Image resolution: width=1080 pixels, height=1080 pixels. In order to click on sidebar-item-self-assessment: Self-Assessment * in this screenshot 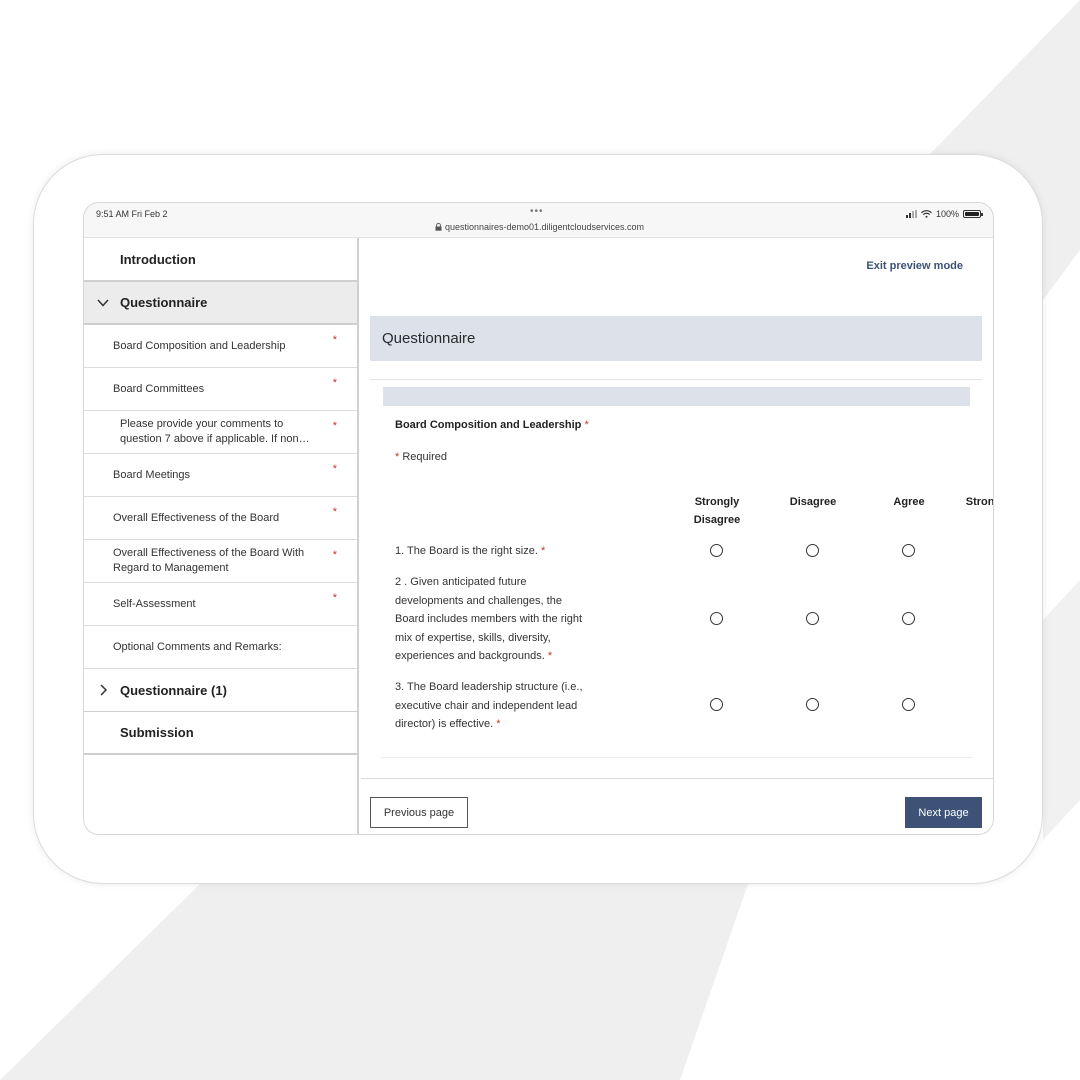, I will do `click(220, 604)`.